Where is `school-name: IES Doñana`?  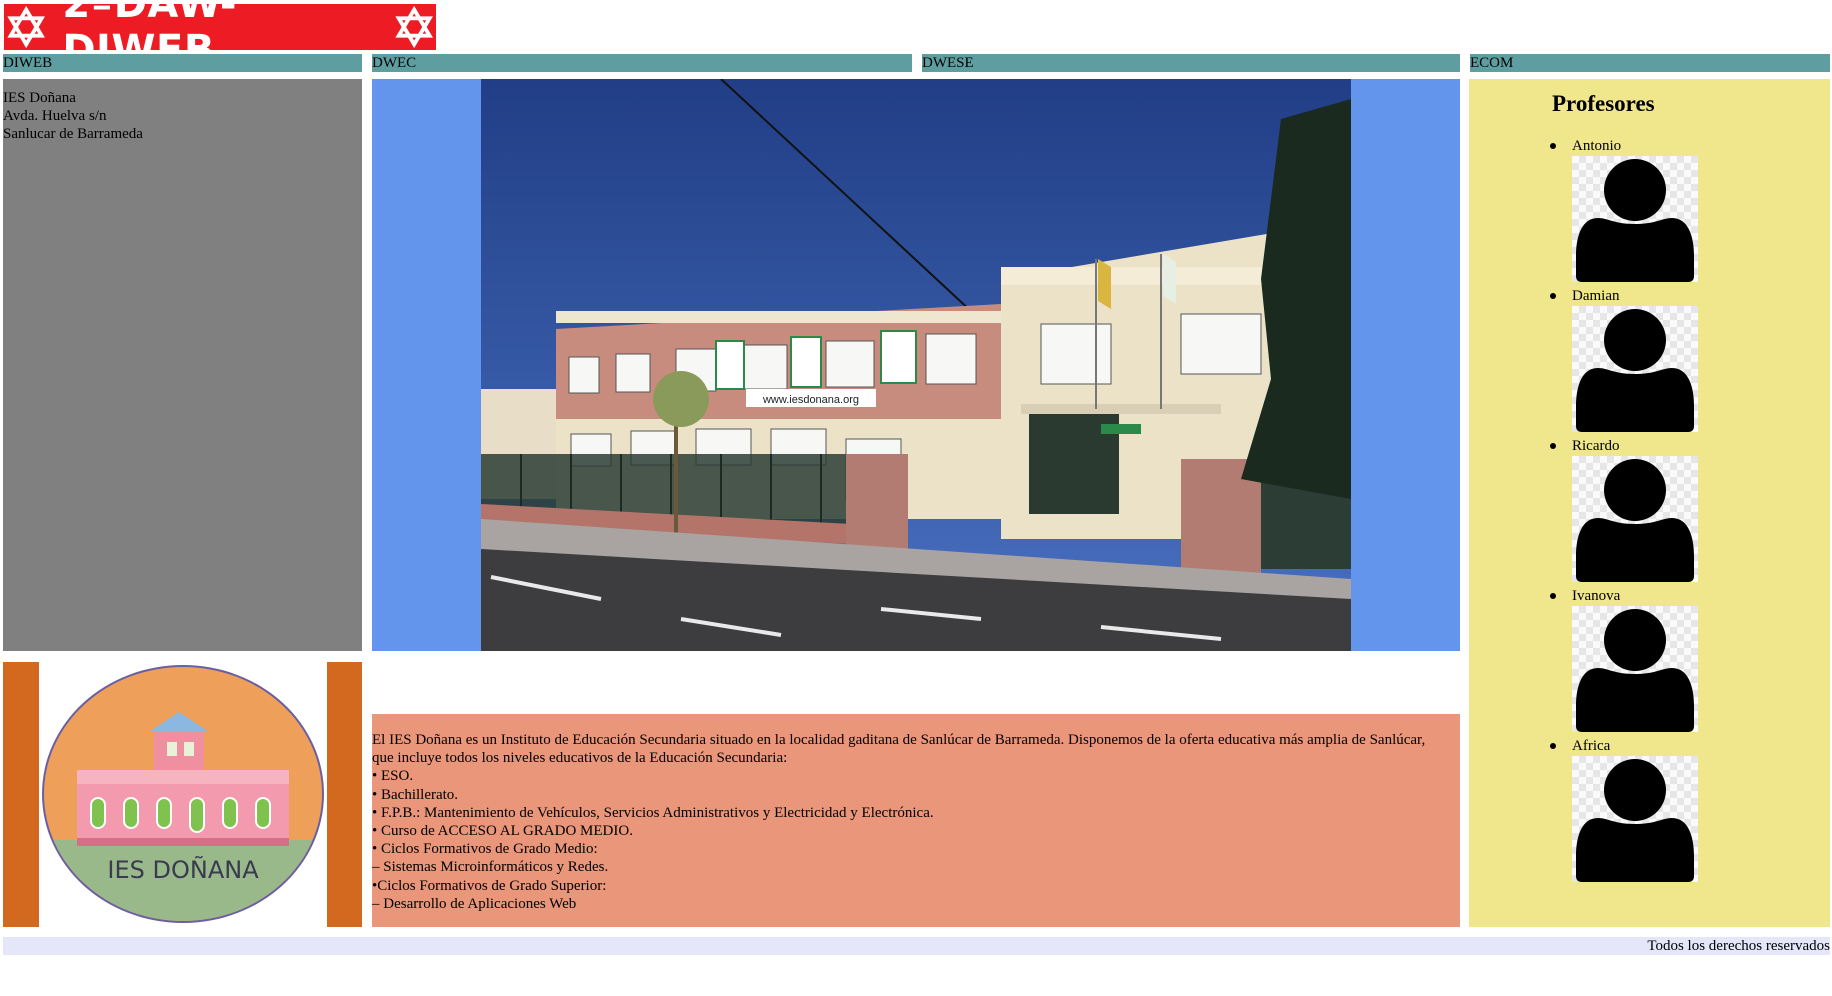 school-name: IES Doñana is located at coordinates (39, 98).